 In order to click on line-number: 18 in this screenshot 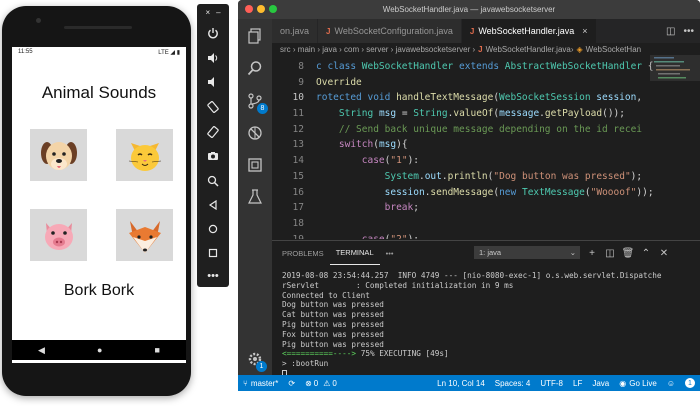, I will do `click(298, 223)`.